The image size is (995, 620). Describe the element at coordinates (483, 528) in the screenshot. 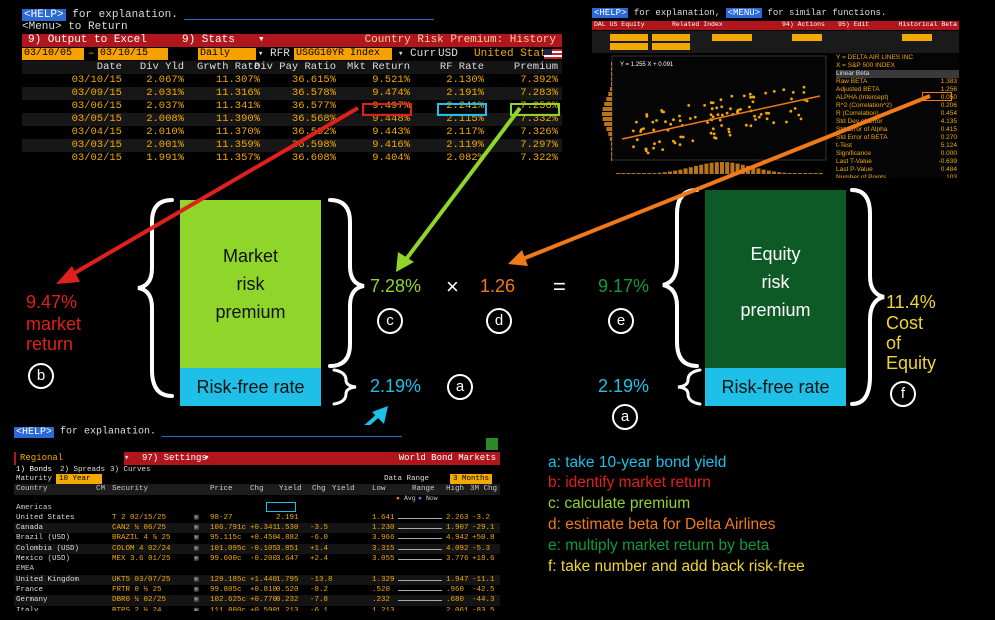

I see `bond-cell: -29.1` at that location.